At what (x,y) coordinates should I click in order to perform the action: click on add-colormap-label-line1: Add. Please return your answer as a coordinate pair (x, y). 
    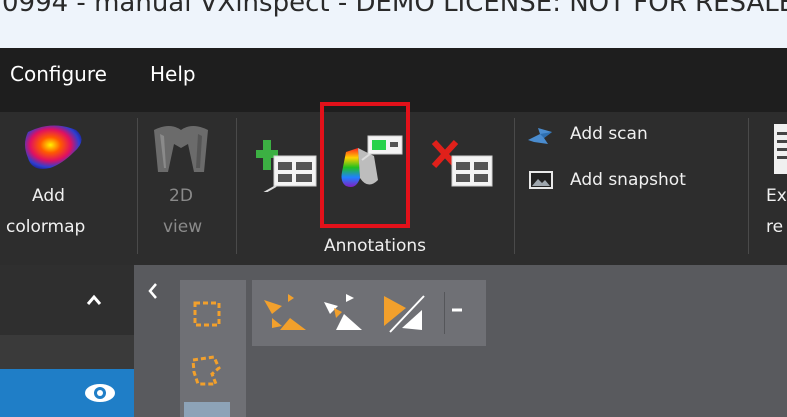
    Looking at the image, I should click on (48, 196).